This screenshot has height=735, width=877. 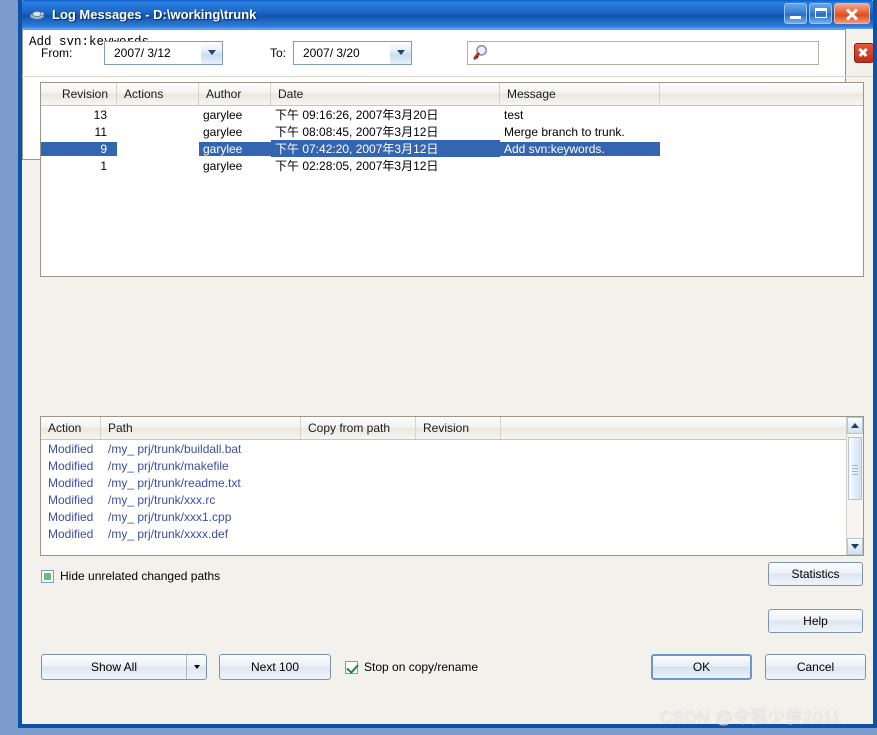 I want to click on search-box, so click(x=643, y=52).